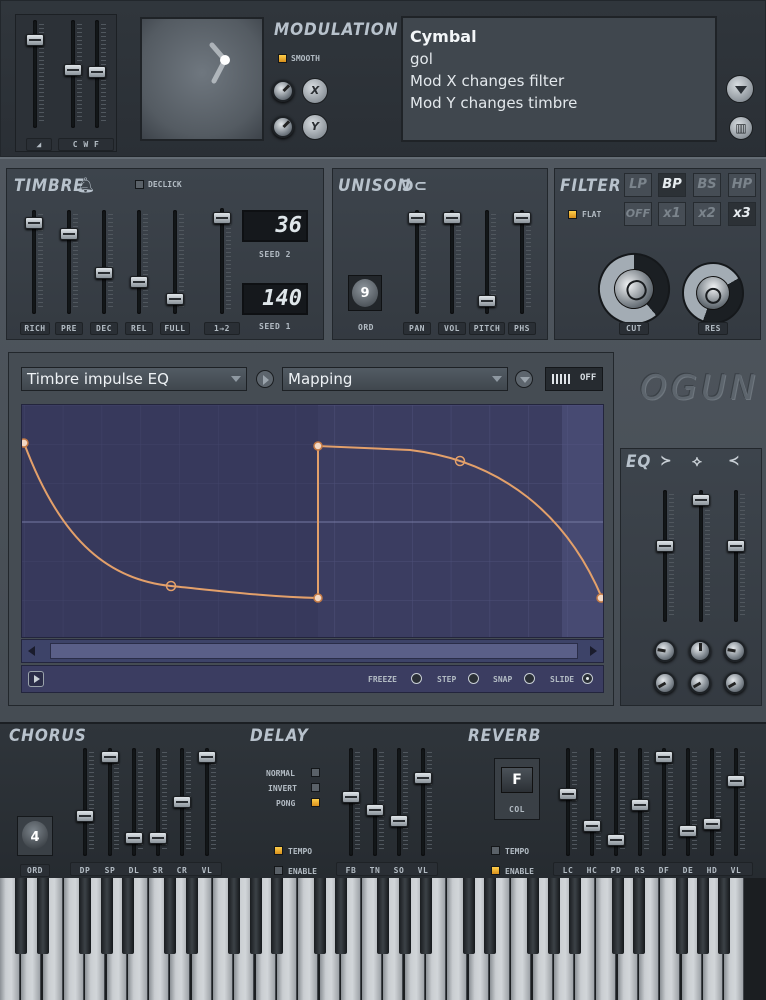  What do you see at coordinates (707, 214) in the screenshot?
I see `filter-mult-x2: x2` at bounding box center [707, 214].